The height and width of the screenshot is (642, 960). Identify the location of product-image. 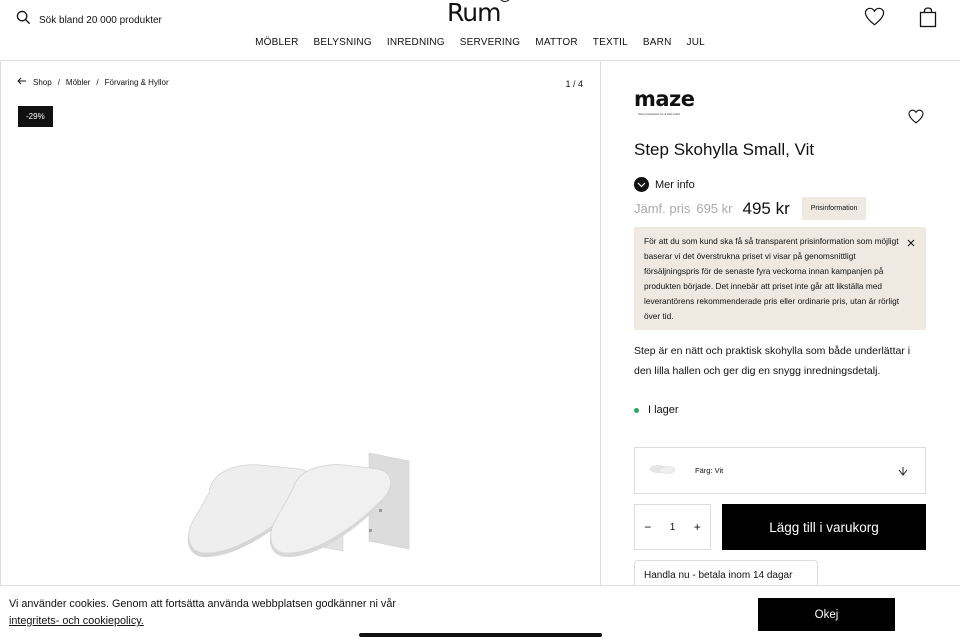
(301, 488).